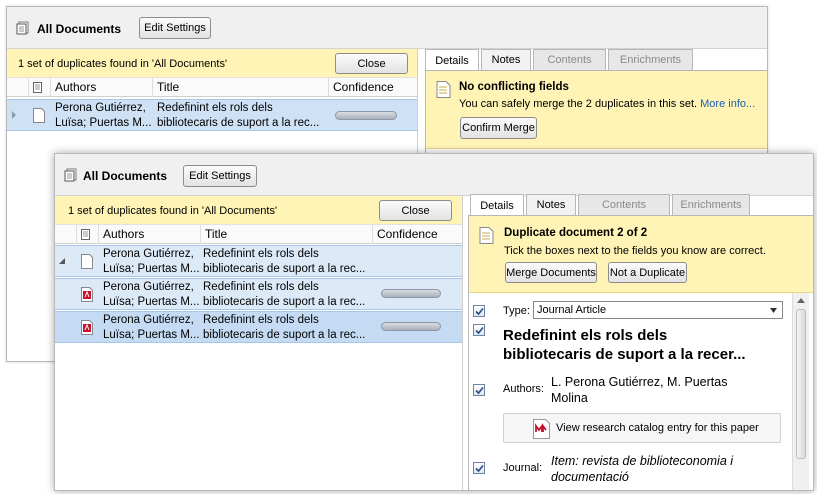  What do you see at coordinates (541, 429) in the screenshot?
I see `catalog-icon` at bounding box center [541, 429].